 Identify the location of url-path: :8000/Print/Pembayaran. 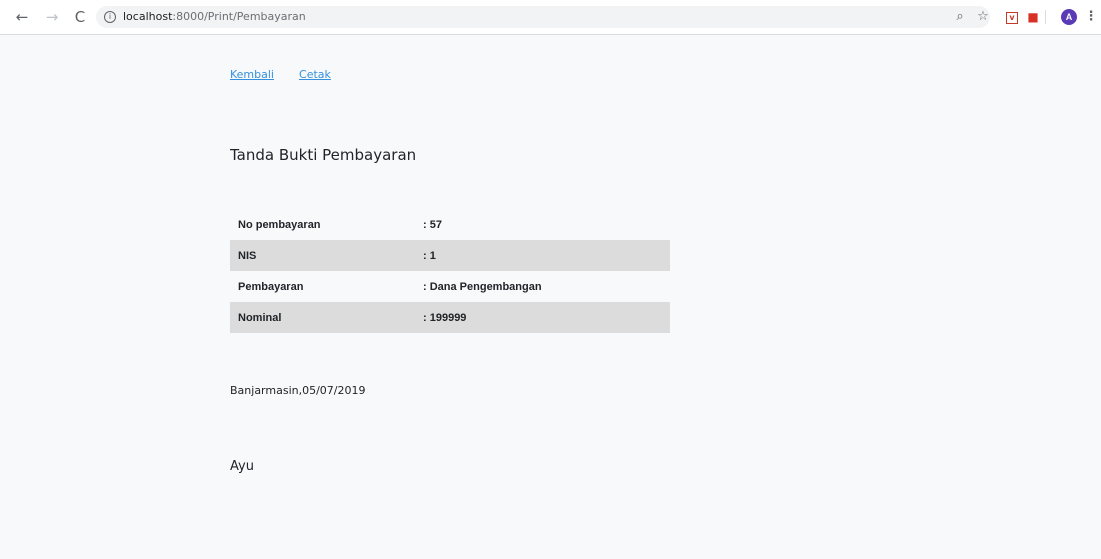
(239, 16).